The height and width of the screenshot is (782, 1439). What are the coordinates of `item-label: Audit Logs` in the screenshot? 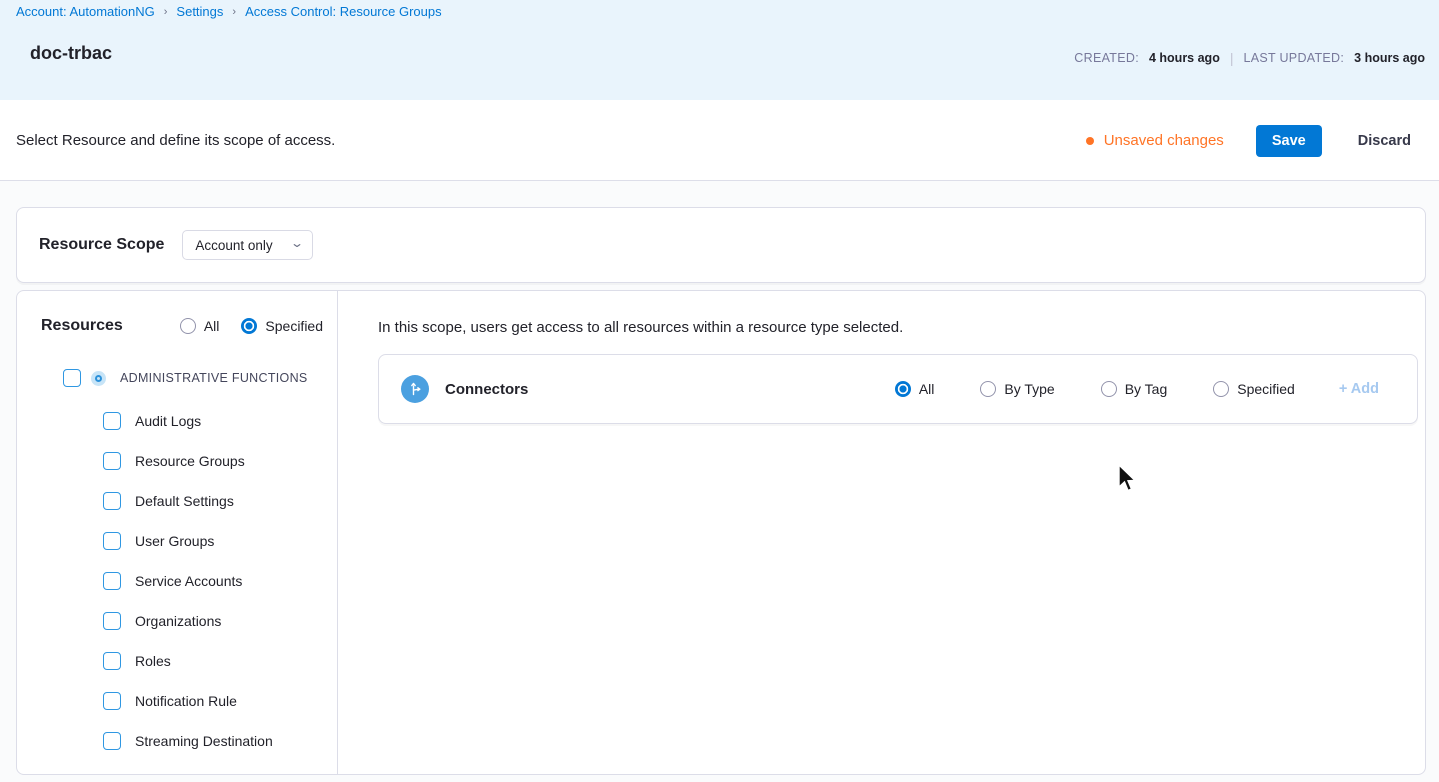 It's located at (168, 421).